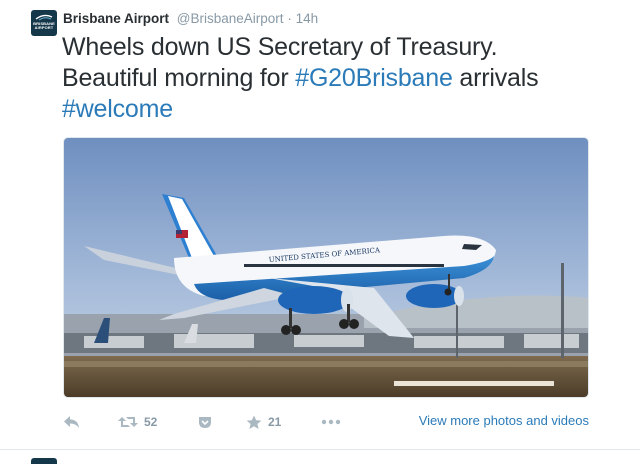 The width and height of the screenshot is (640, 464). I want to click on reply-icon, so click(71, 422).